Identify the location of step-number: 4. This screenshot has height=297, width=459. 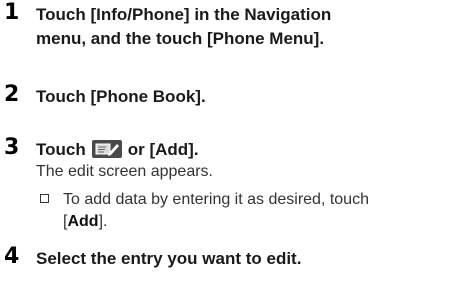
(12, 256).